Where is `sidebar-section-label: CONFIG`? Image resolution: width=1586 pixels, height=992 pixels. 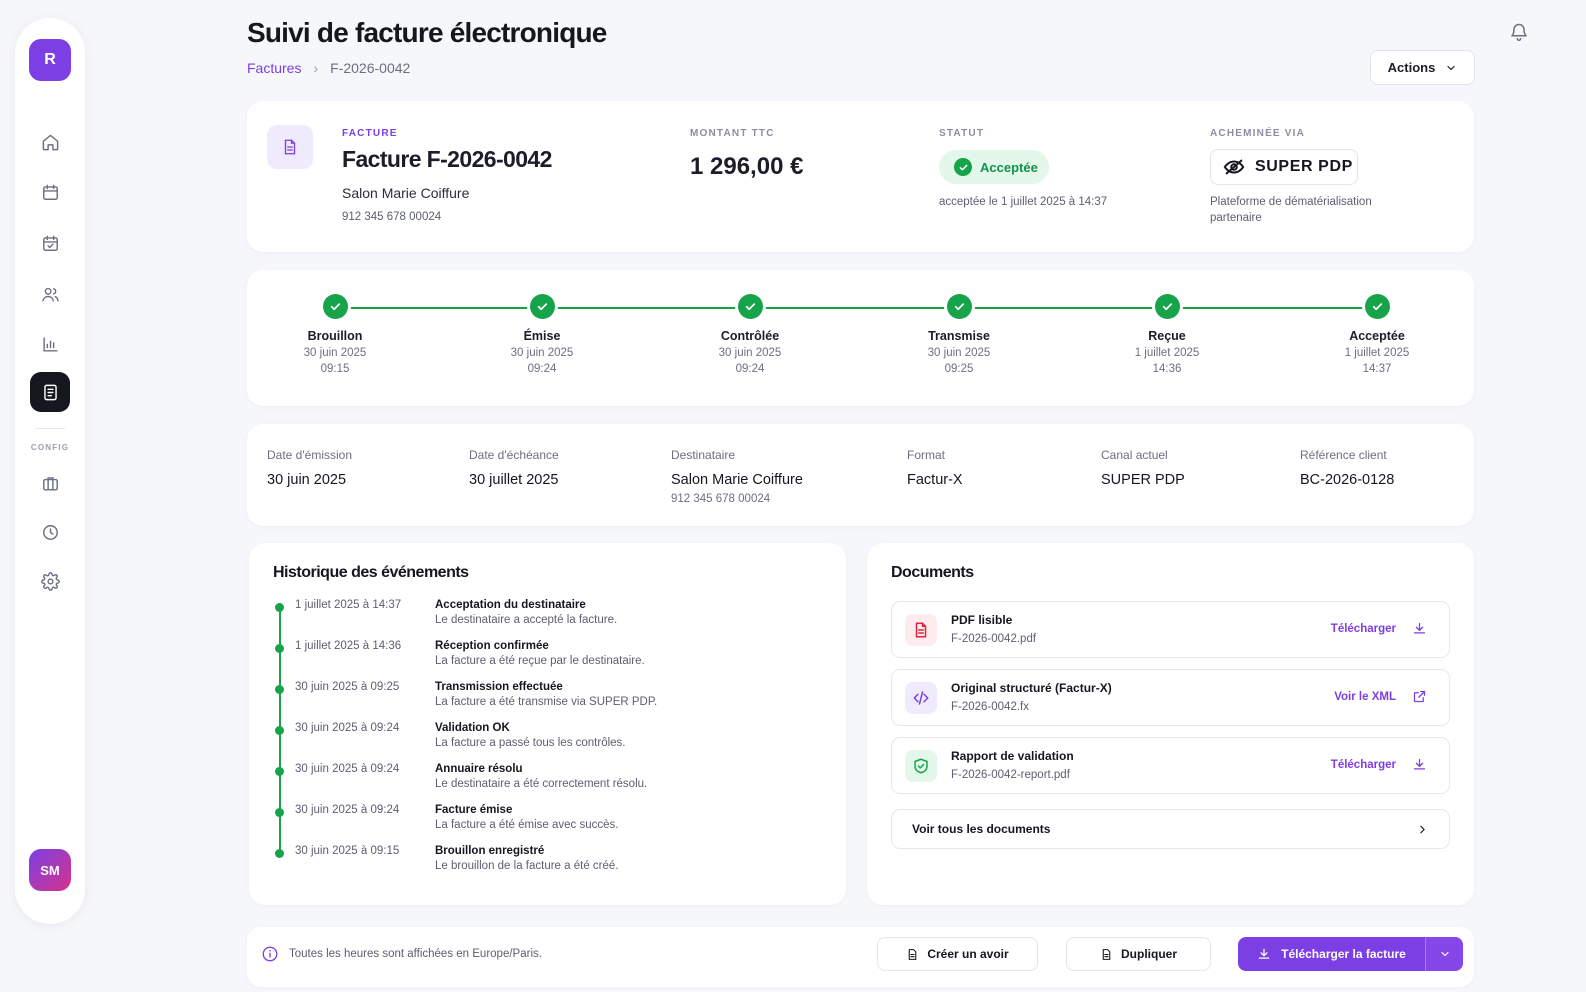 sidebar-section-label: CONFIG is located at coordinates (50, 447).